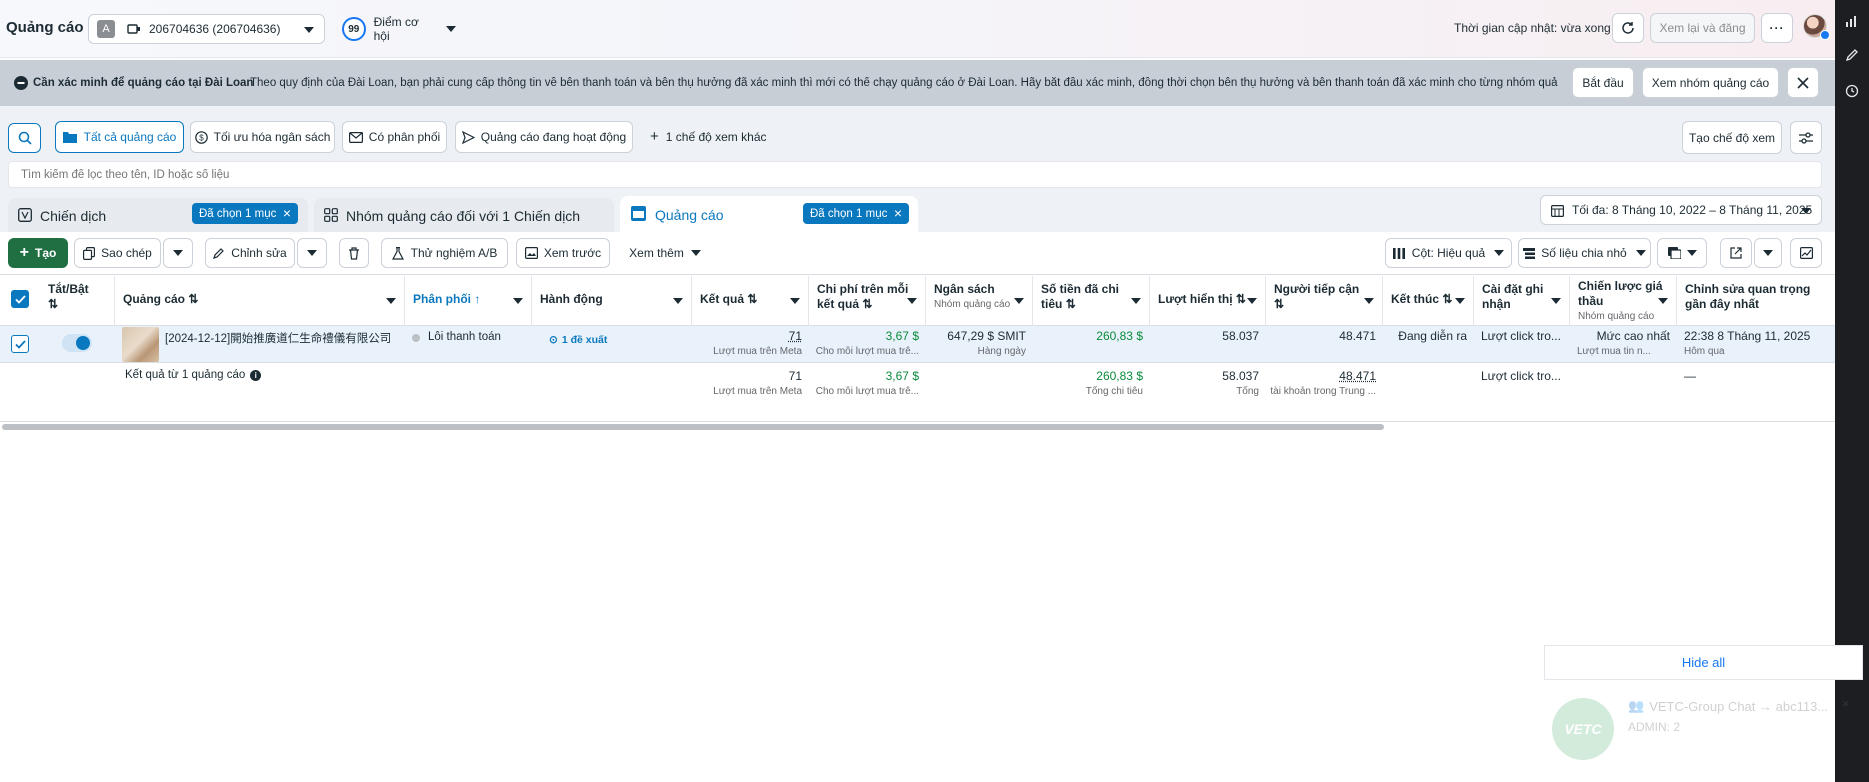 This screenshot has width=1869, height=782. I want to click on pencil-icon, so click(1852, 55).